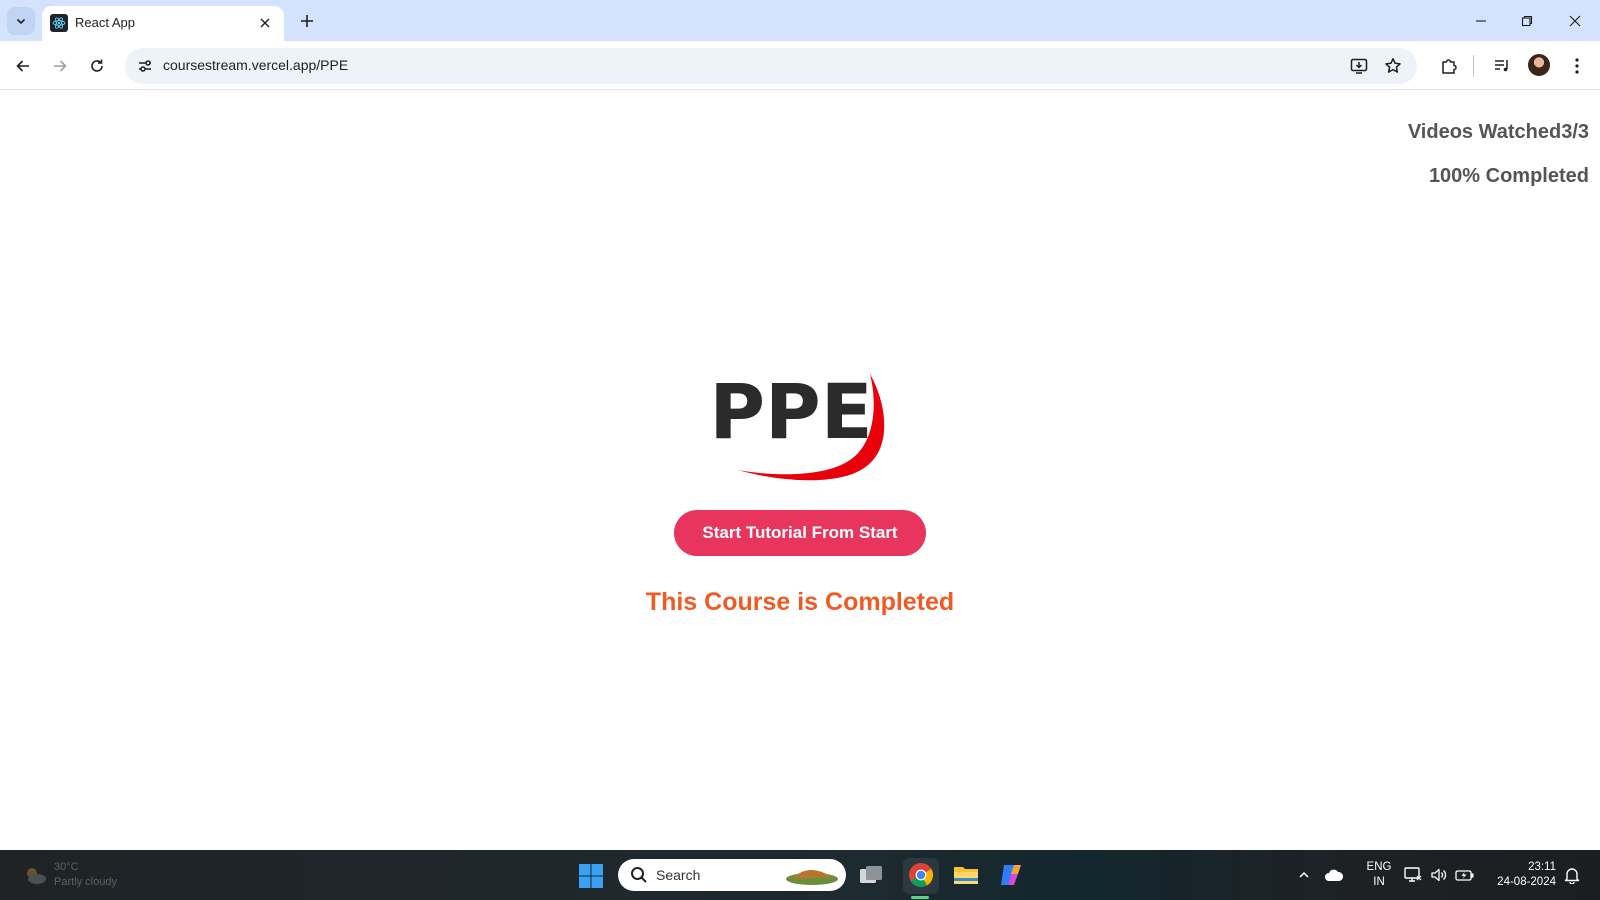 The height and width of the screenshot is (900, 1600). Describe the element at coordinates (678, 875) in the screenshot. I see `search-label: Search` at that location.